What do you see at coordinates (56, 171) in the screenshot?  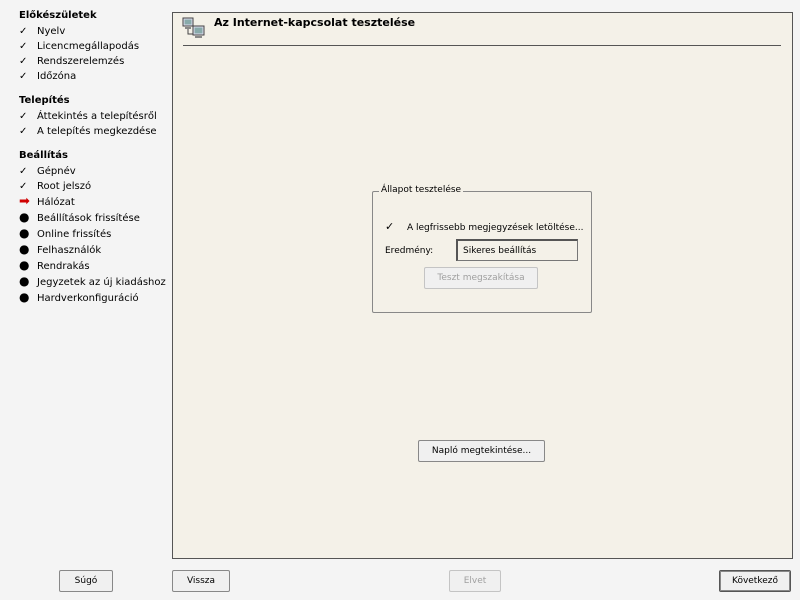 I see `sidebar-step-label: Gépnév` at bounding box center [56, 171].